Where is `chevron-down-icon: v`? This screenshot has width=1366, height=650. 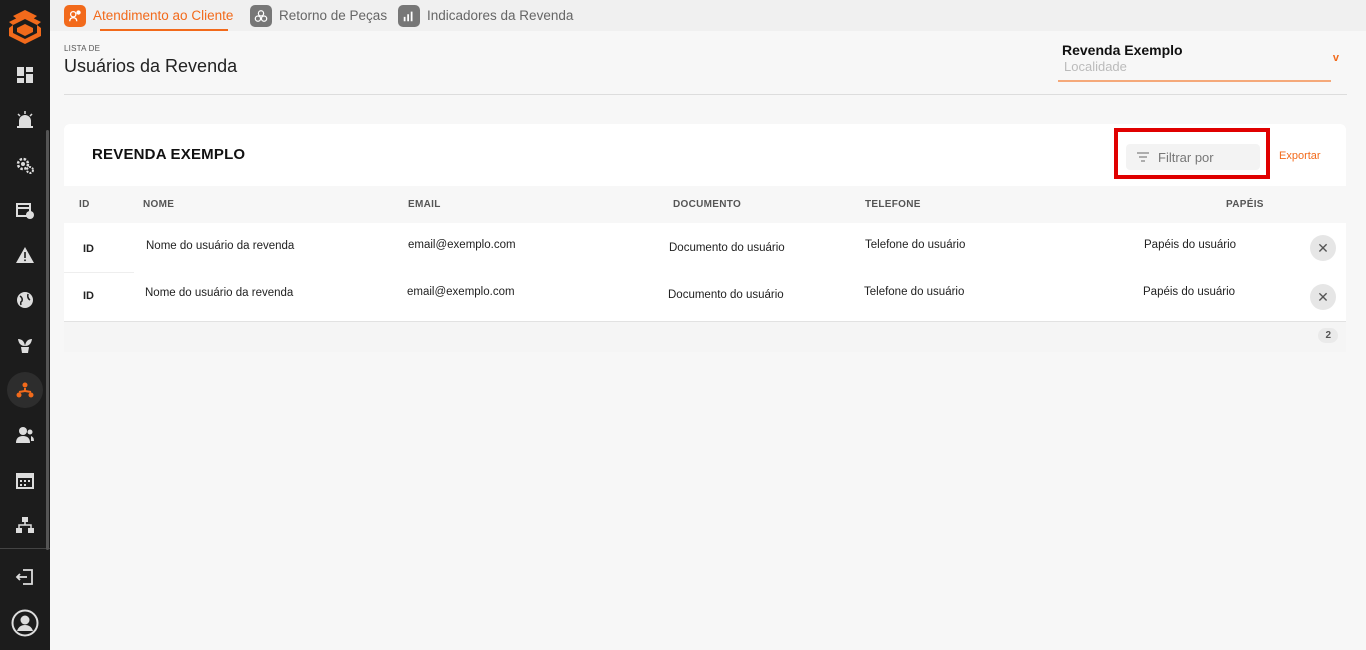 chevron-down-icon: v is located at coordinates (1336, 58).